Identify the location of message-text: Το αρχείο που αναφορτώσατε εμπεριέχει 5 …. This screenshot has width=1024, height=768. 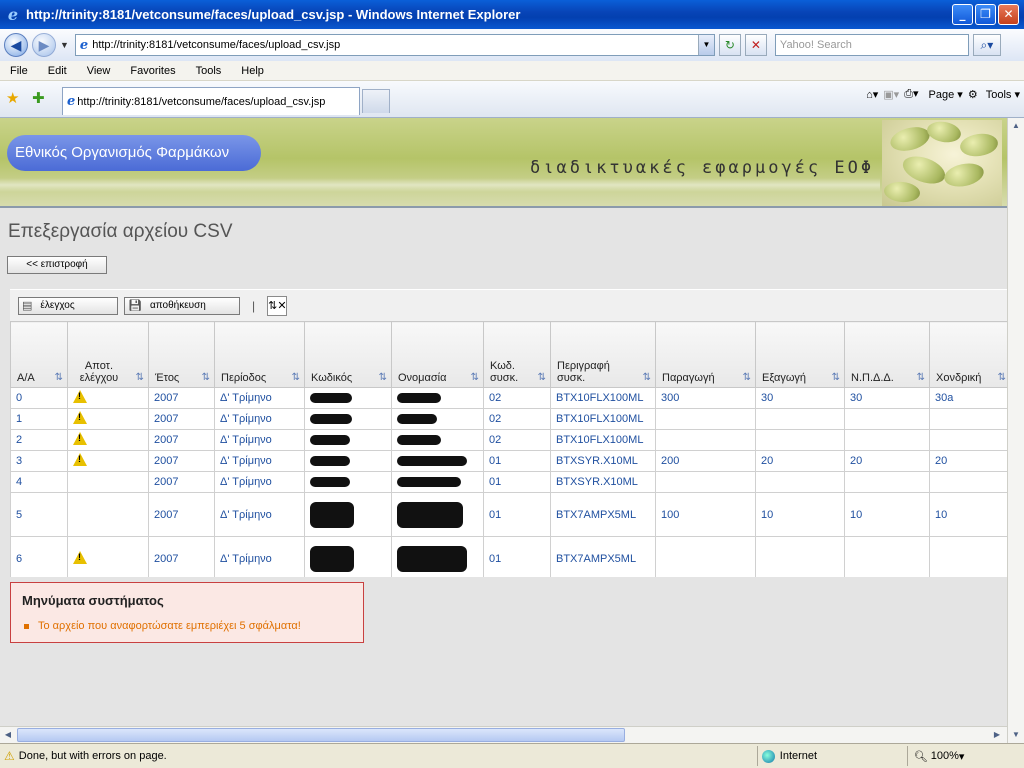
(169, 626).